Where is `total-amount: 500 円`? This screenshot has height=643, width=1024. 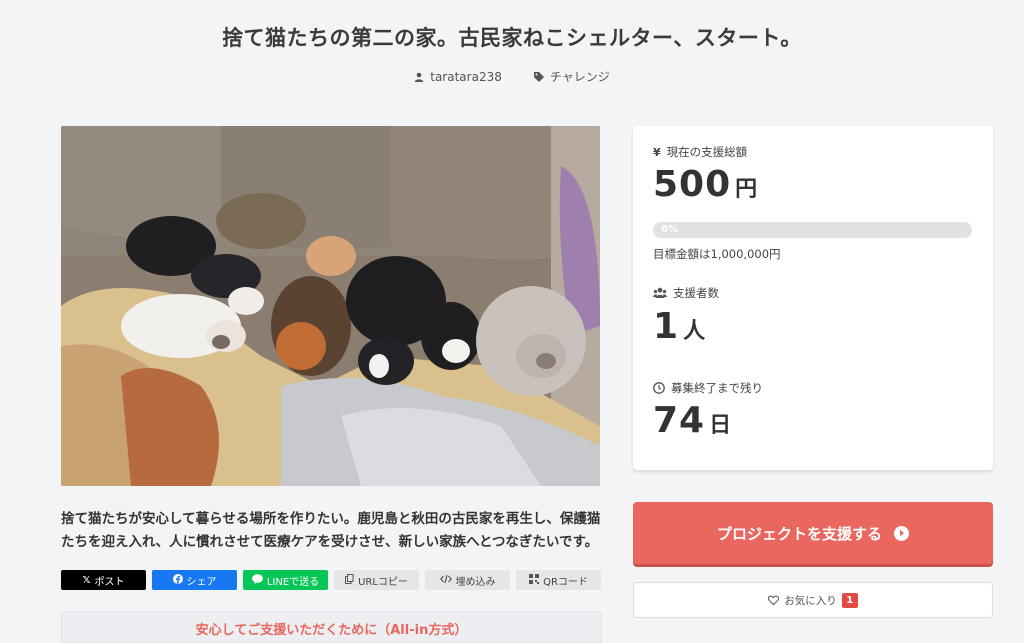
total-amount: 500 円 is located at coordinates (705, 184).